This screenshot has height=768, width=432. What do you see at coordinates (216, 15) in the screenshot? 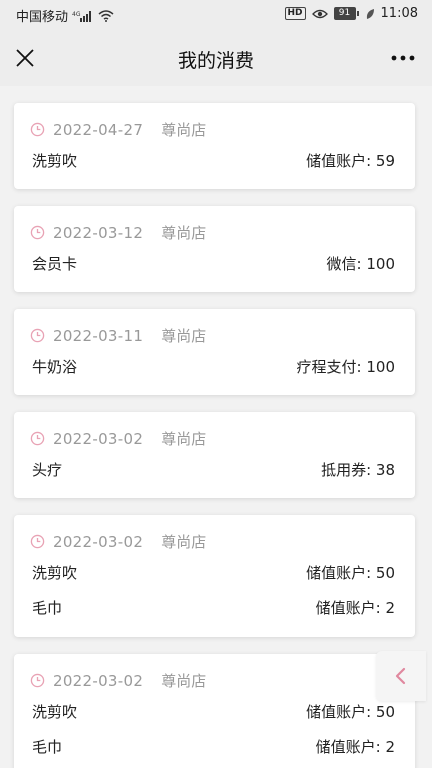
I see `status-bar: 中国移动 4G HD 91 11:08` at bounding box center [216, 15].